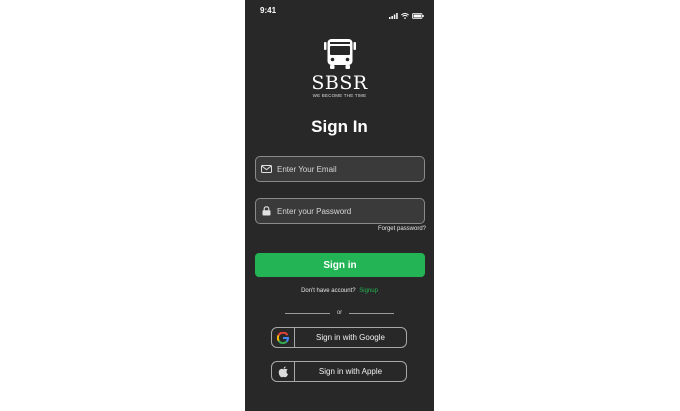 The width and height of the screenshot is (680, 411). Describe the element at coordinates (307, 313) in the screenshot. I see `divider-line-left` at that location.